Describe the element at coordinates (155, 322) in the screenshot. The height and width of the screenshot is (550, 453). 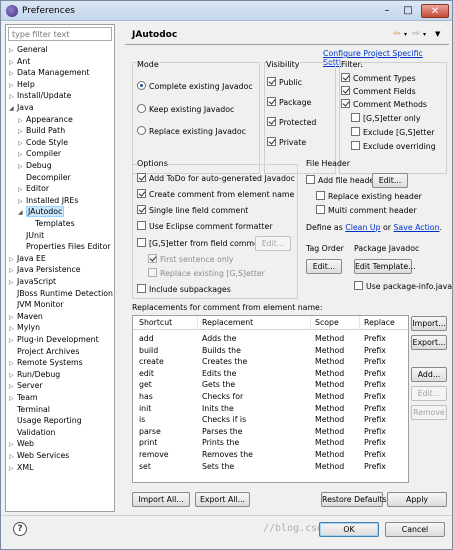
I see `column-shortcut: Shortcut` at that location.